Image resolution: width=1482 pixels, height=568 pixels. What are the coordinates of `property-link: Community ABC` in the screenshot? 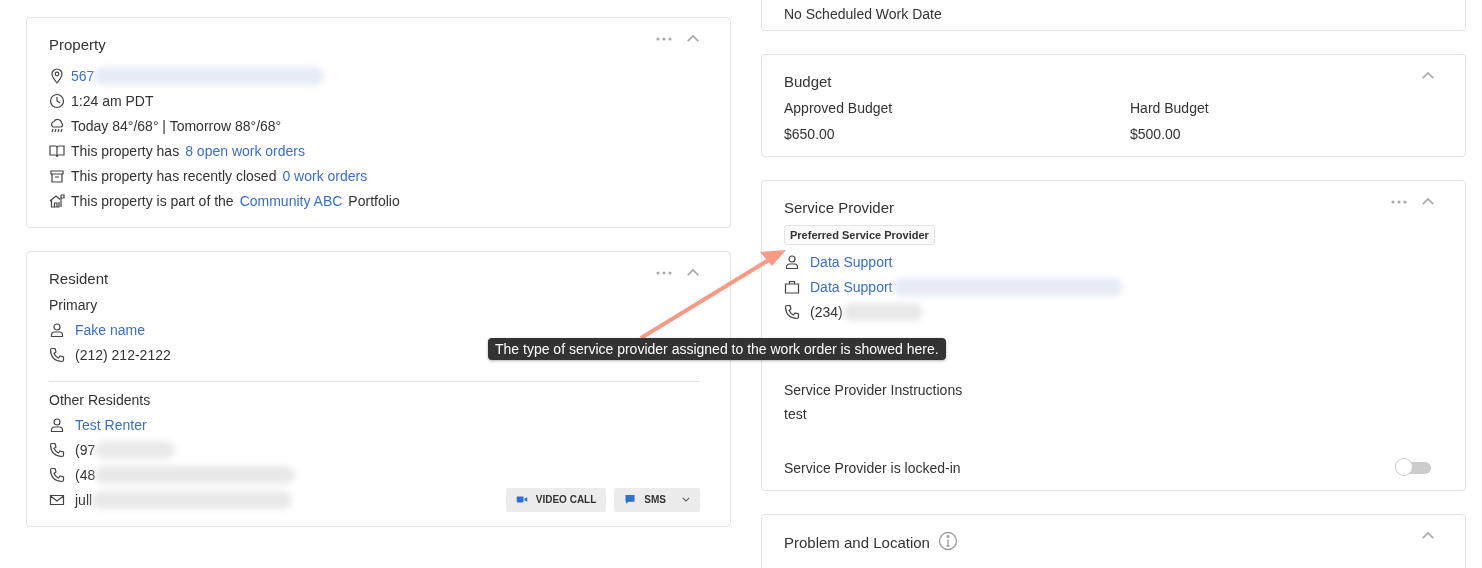 It's located at (291, 200).